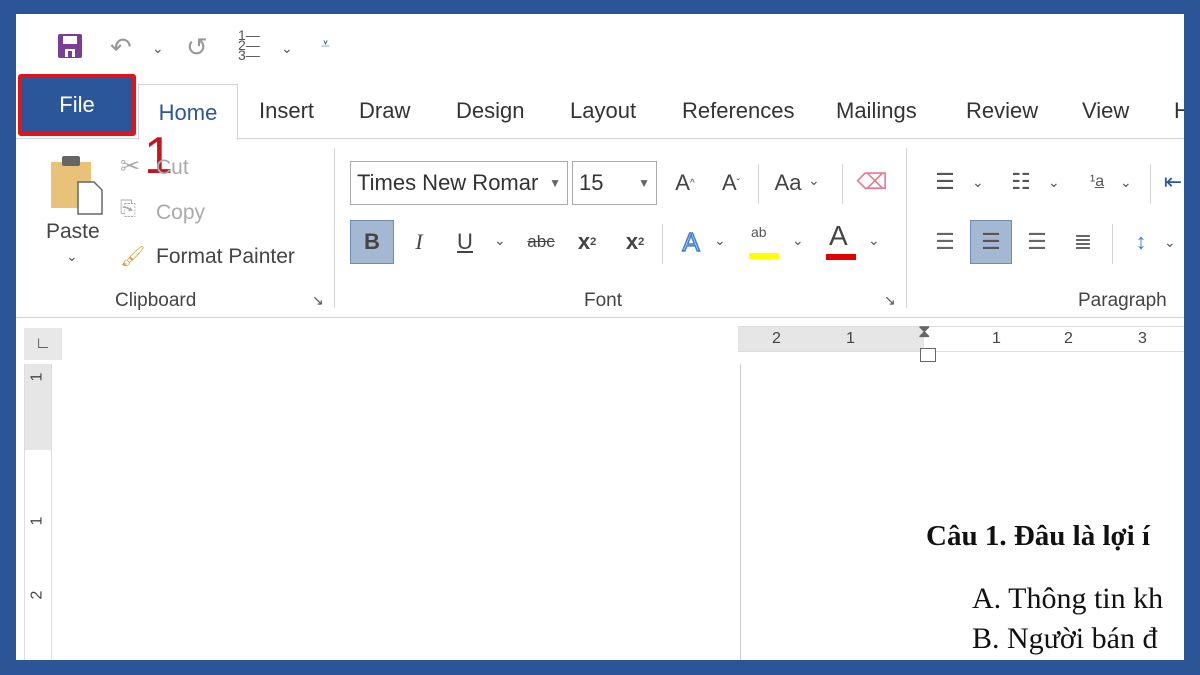 Image resolution: width=1200 pixels, height=675 pixels. Describe the element at coordinates (945, 242) in the screenshot. I see `align-left-icon: ☰` at that location.